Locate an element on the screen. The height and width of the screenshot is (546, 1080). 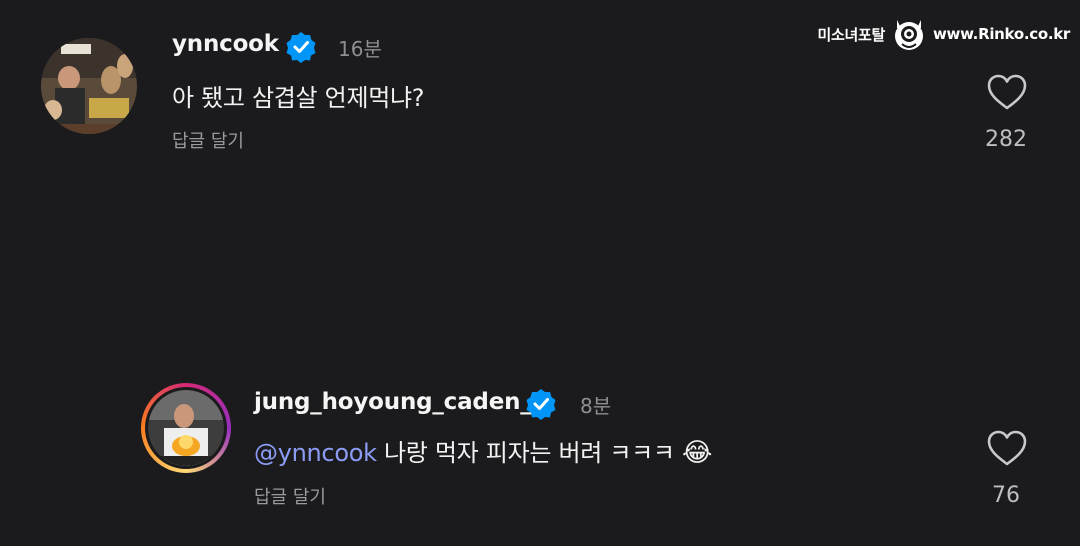
like-count: 282 is located at coordinates (1006, 139).